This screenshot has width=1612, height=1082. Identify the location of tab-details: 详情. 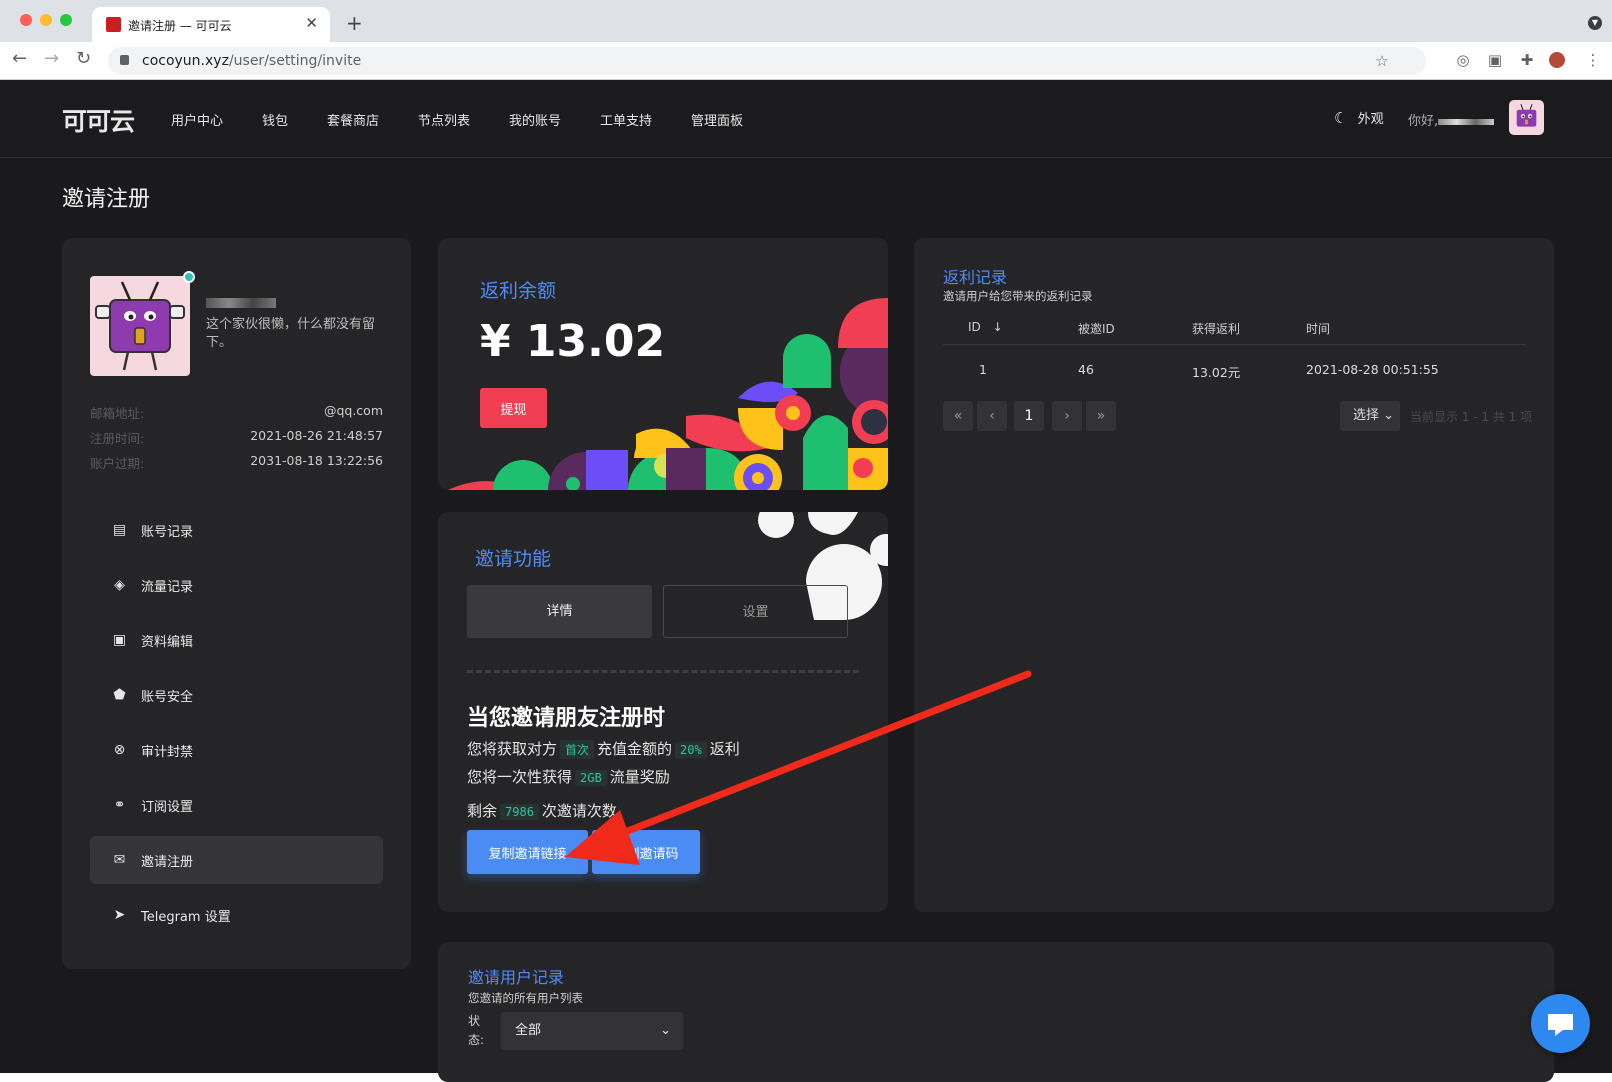
(559, 611).